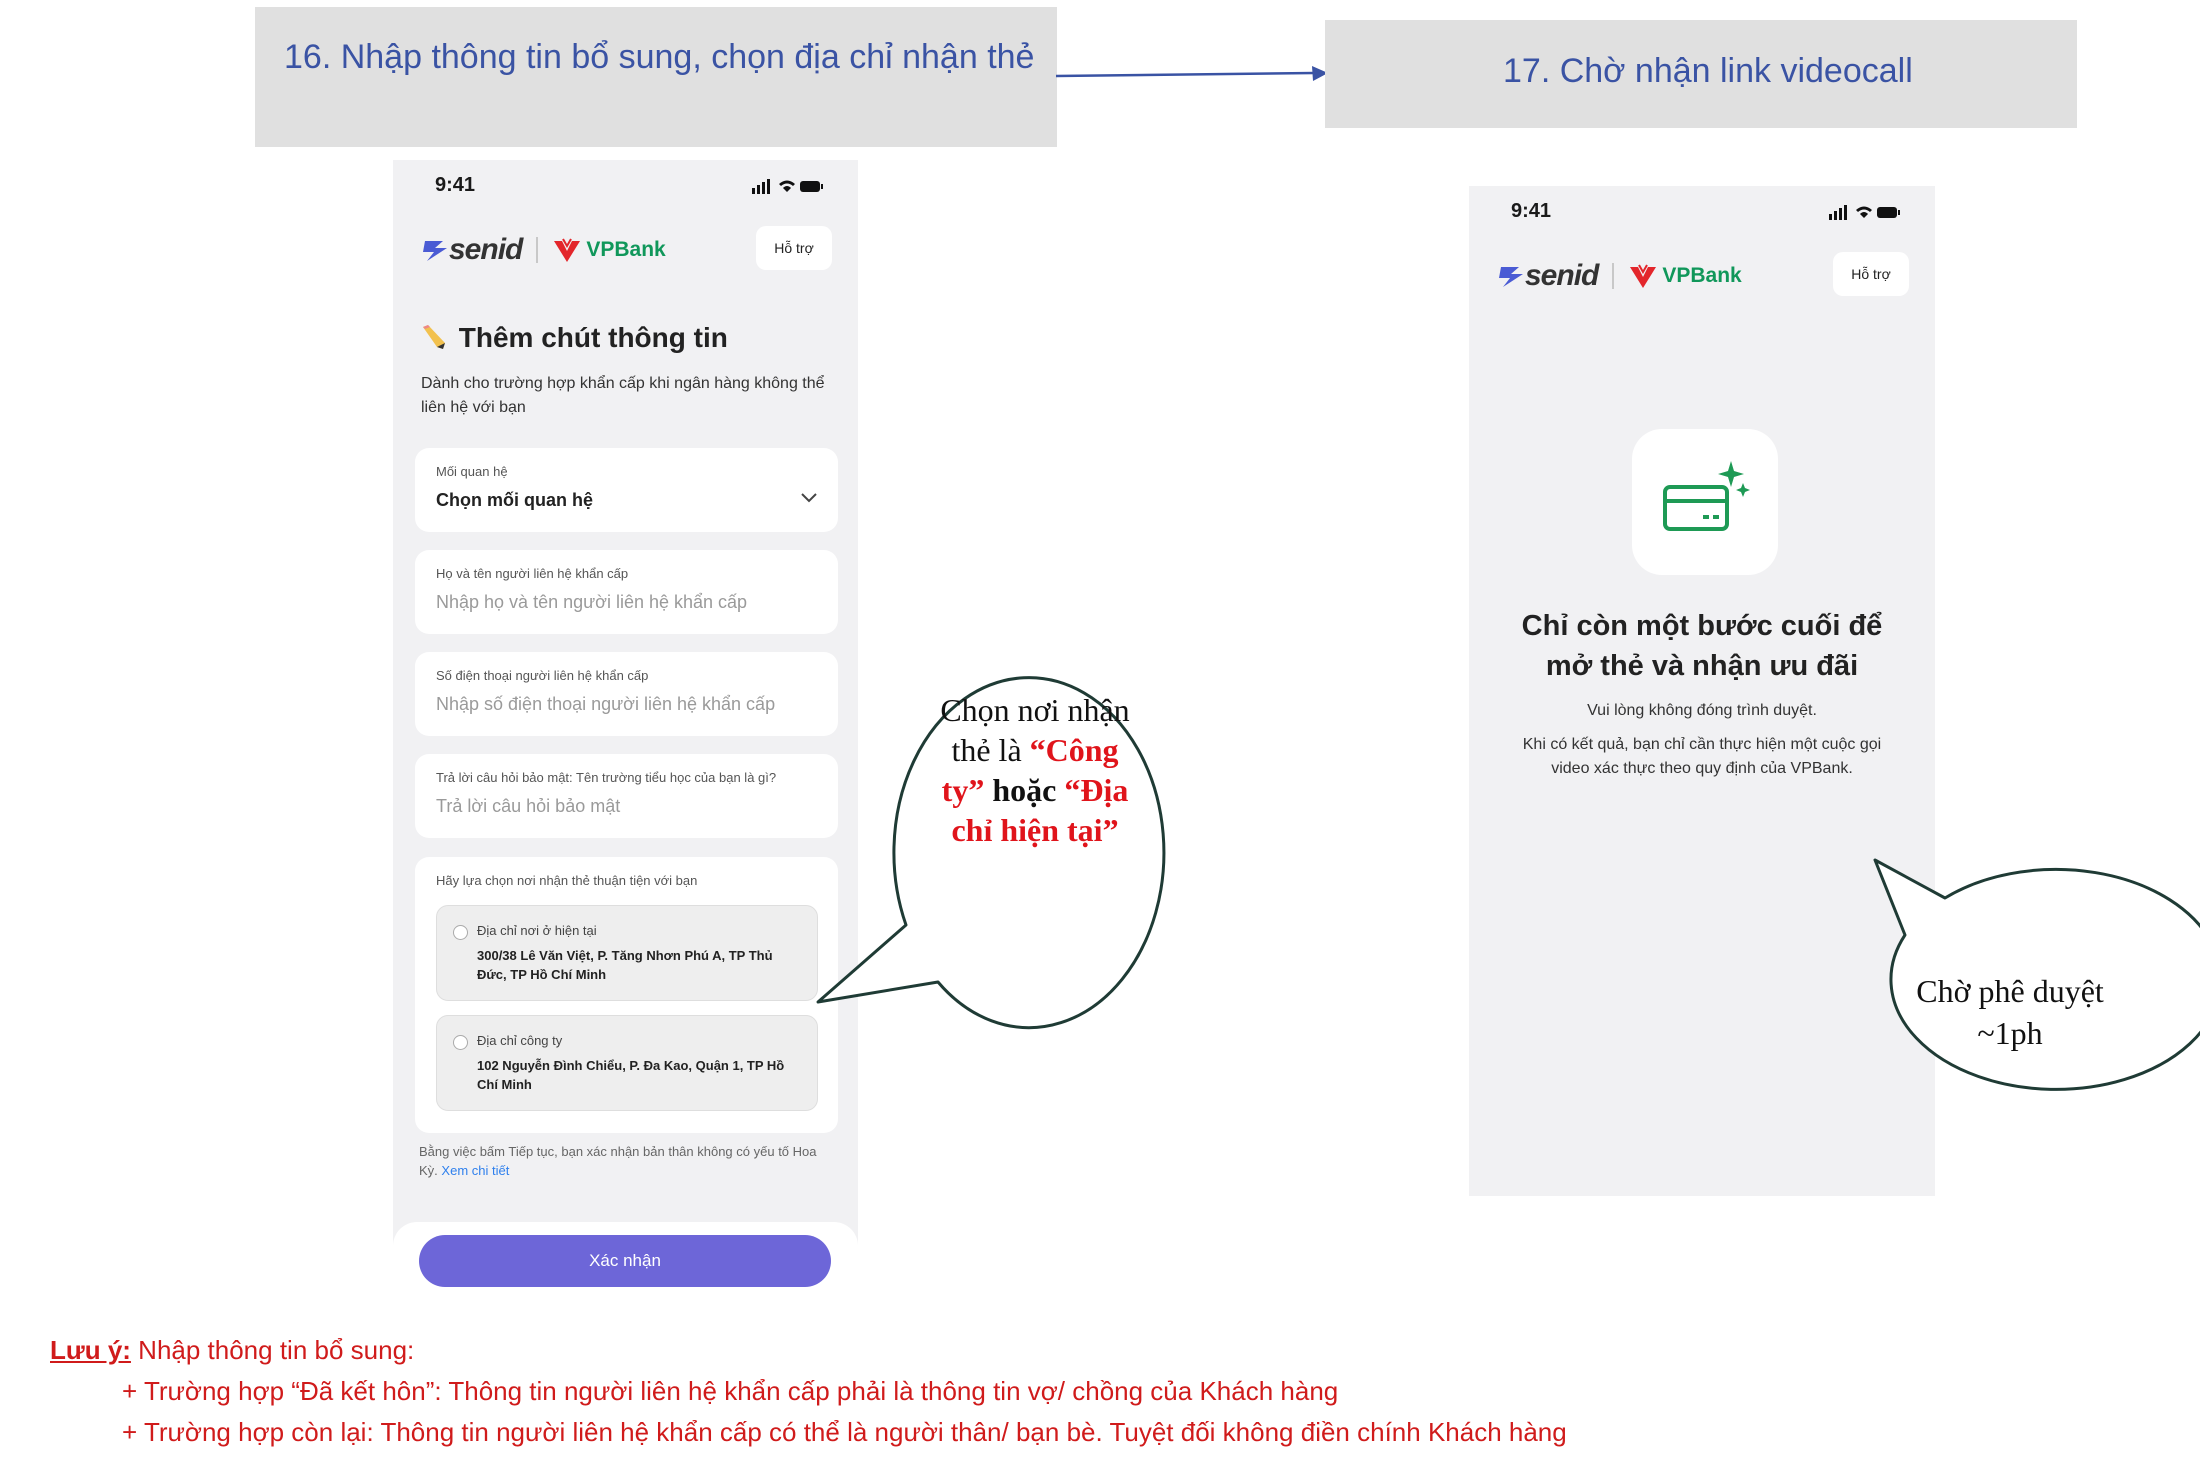  Describe the element at coordinates (625, 1261) in the screenshot. I see `confirm-button: Xác nhận` at that location.